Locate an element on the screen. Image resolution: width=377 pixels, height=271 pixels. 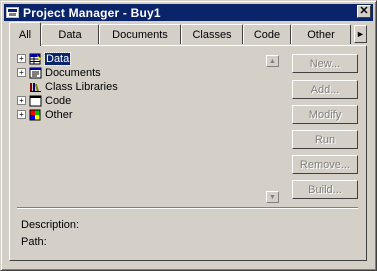
tree-item-code: + Code is located at coordinates (44, 100).